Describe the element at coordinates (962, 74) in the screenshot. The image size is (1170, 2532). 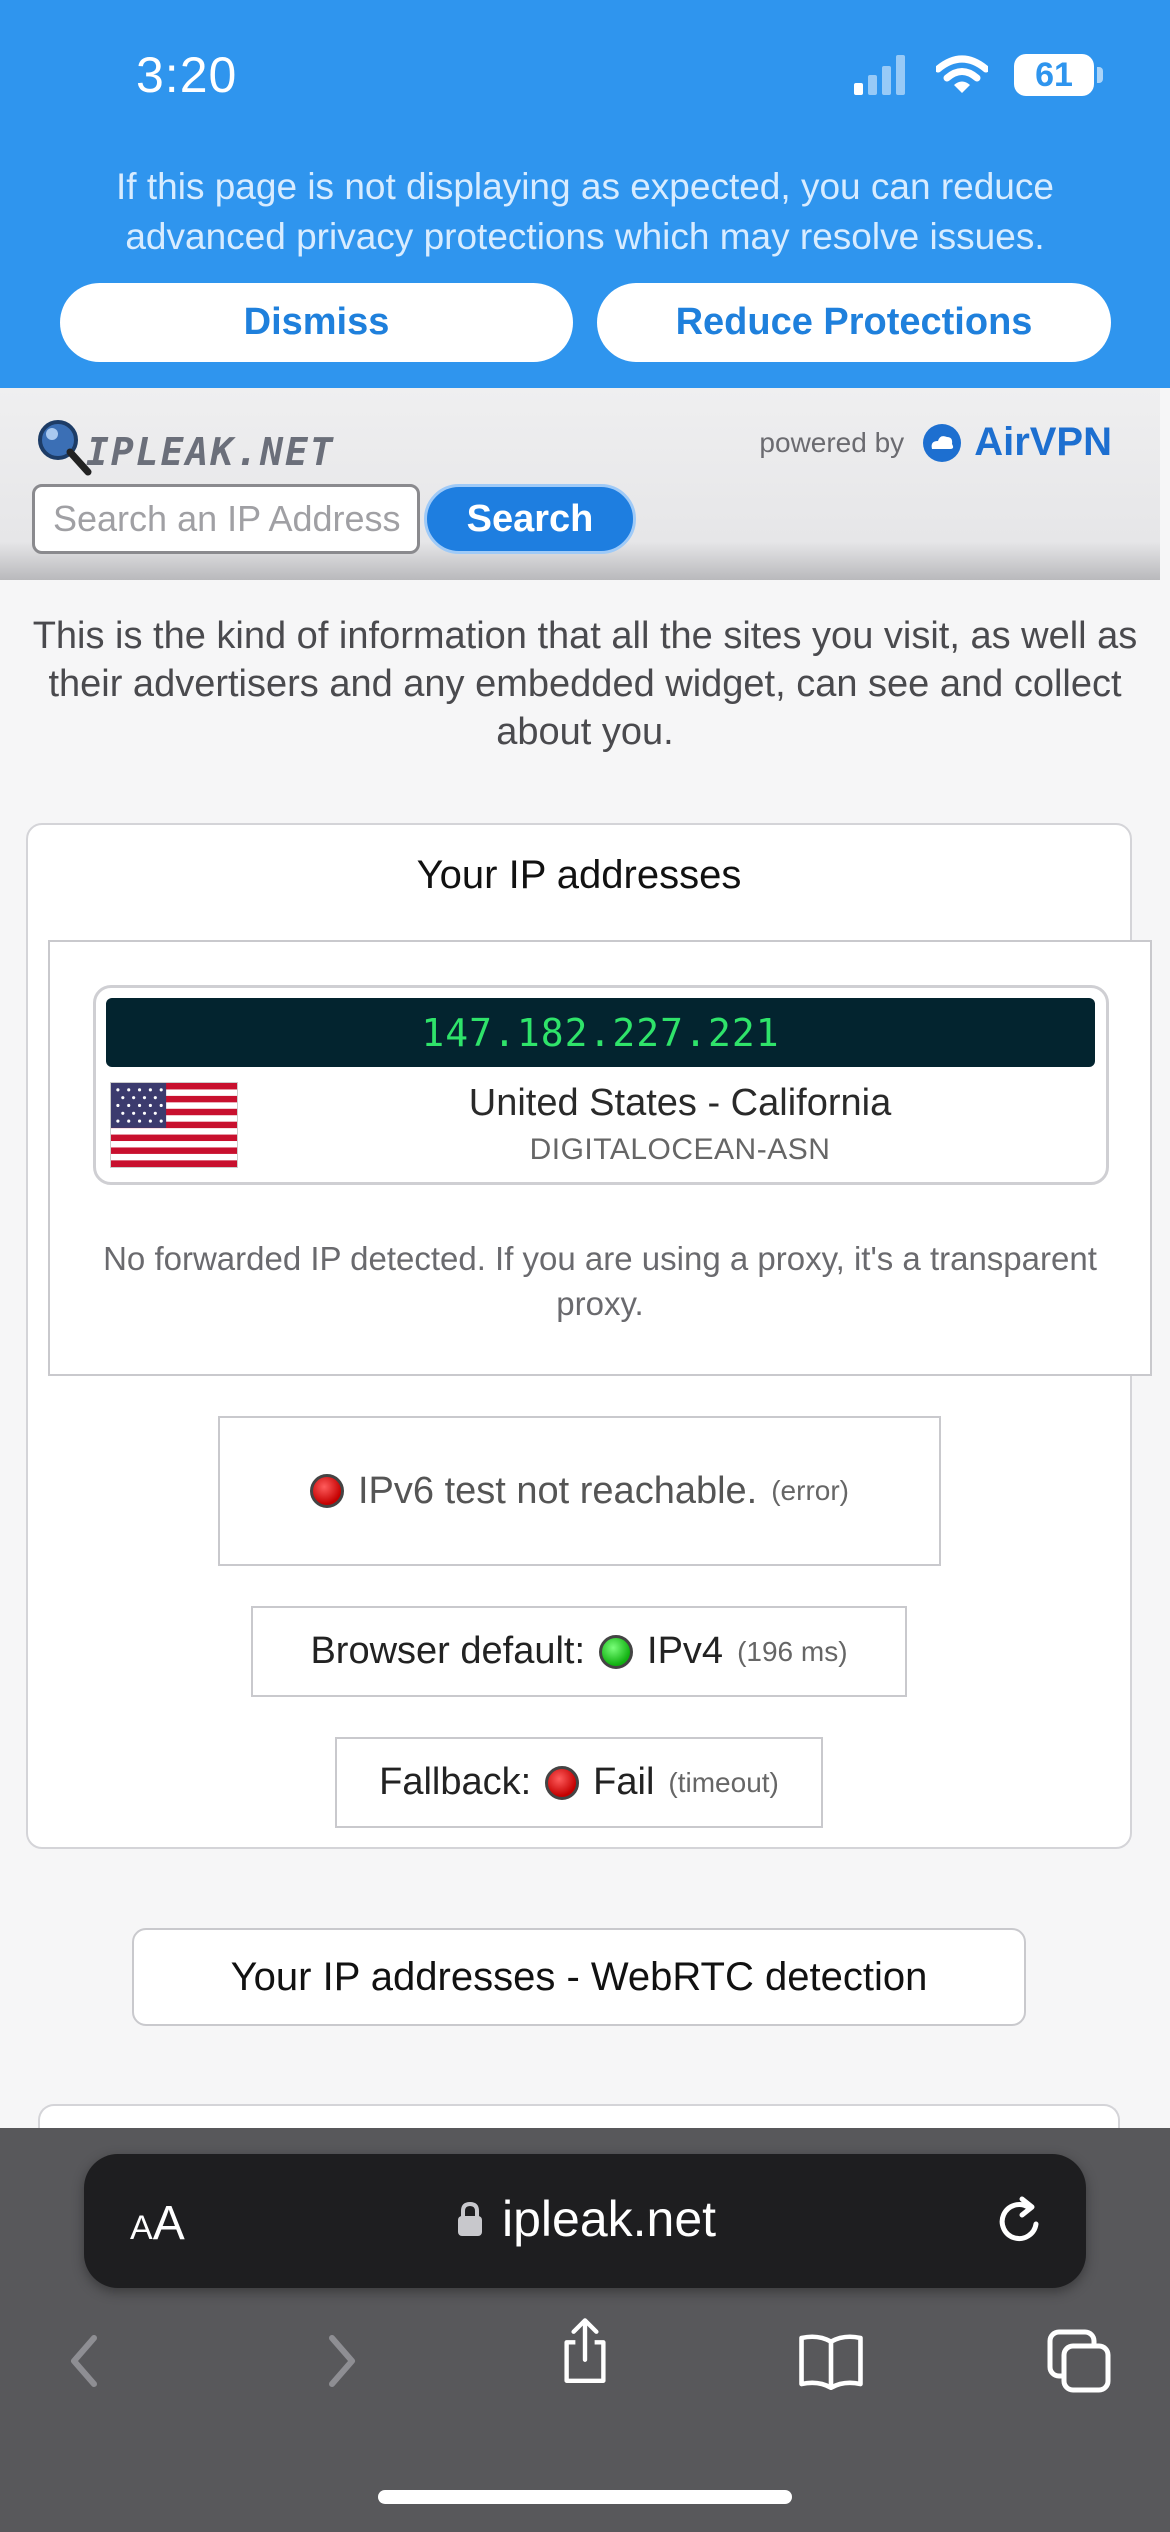
I see `wifi-icon` at that location.